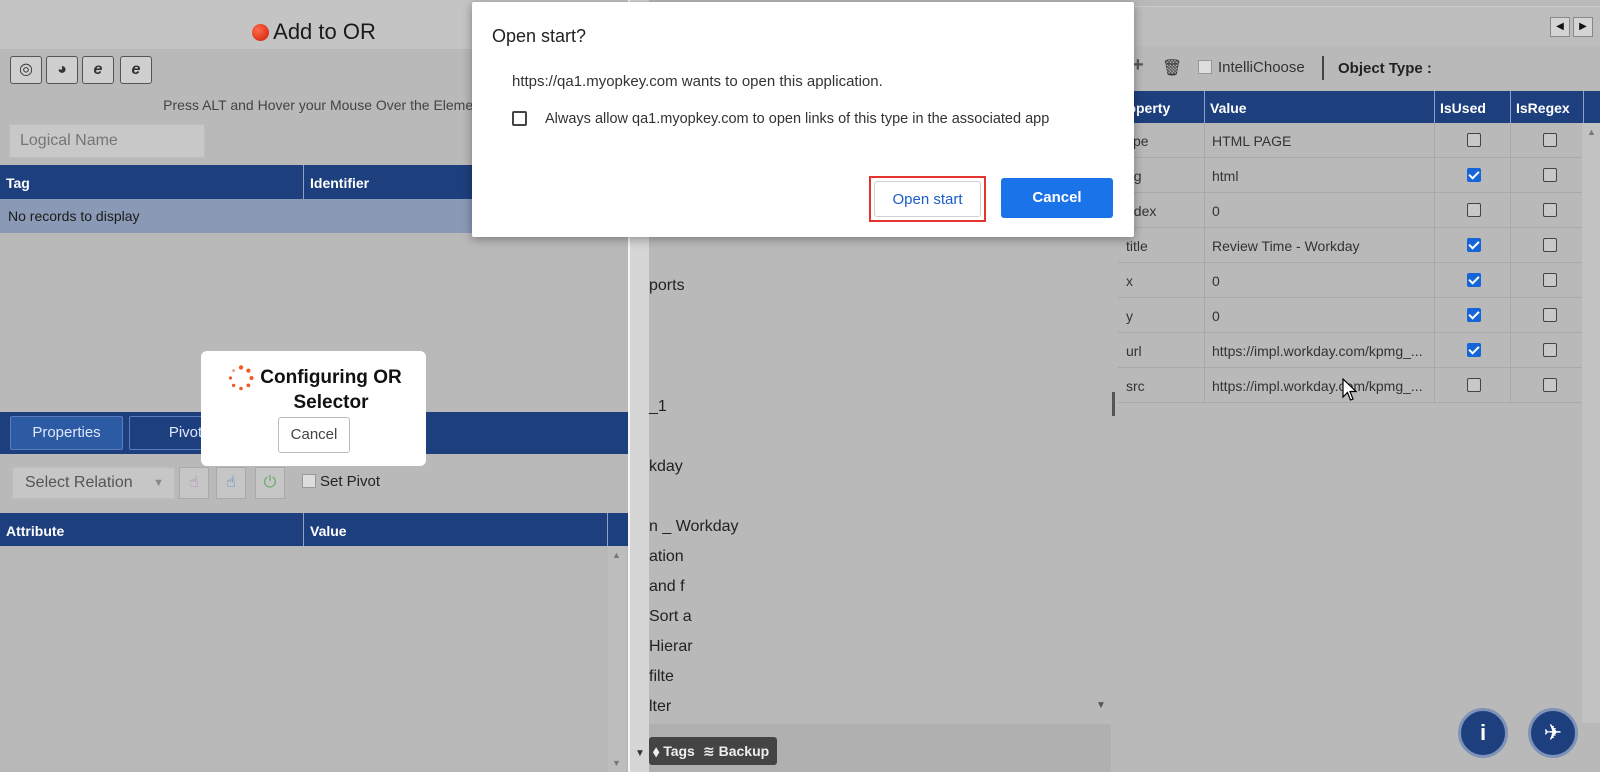 Image resolution: width=1600 pixels, height=772 pixels. I want to click on tree-item: kday, so click(666, 467).